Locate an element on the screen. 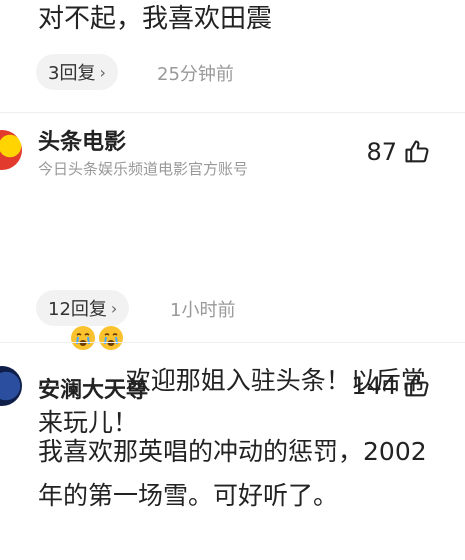  replies-label: 3回复 is located at coordinates (72, 73).